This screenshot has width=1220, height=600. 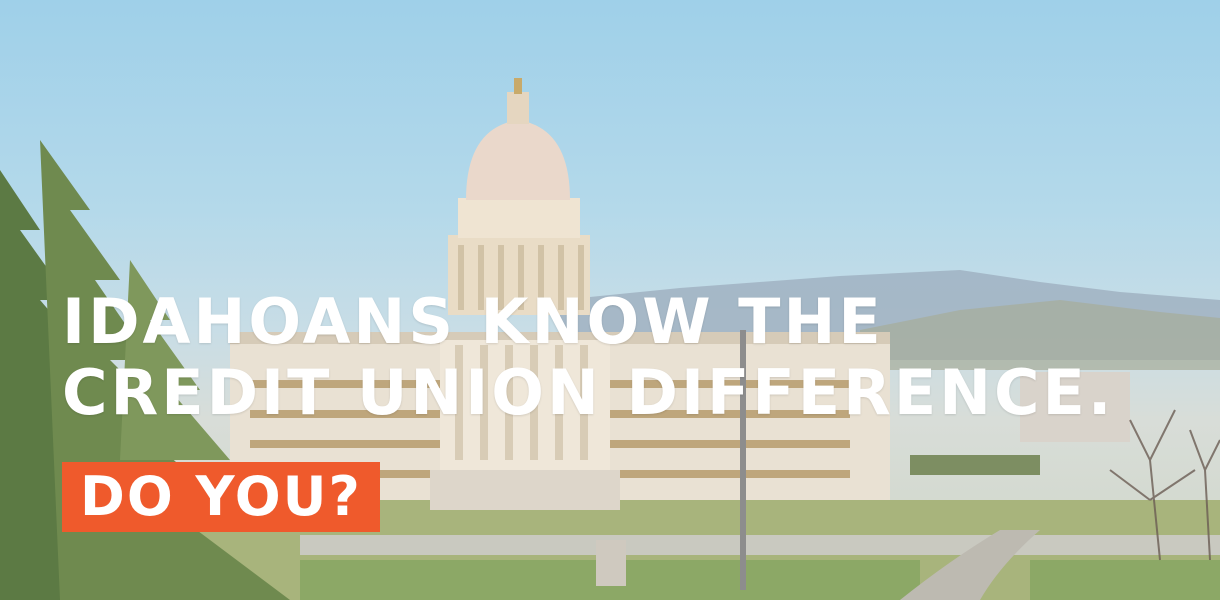 I want to click on do-you-badge: DO YOU?, so click(x=221, y=497).